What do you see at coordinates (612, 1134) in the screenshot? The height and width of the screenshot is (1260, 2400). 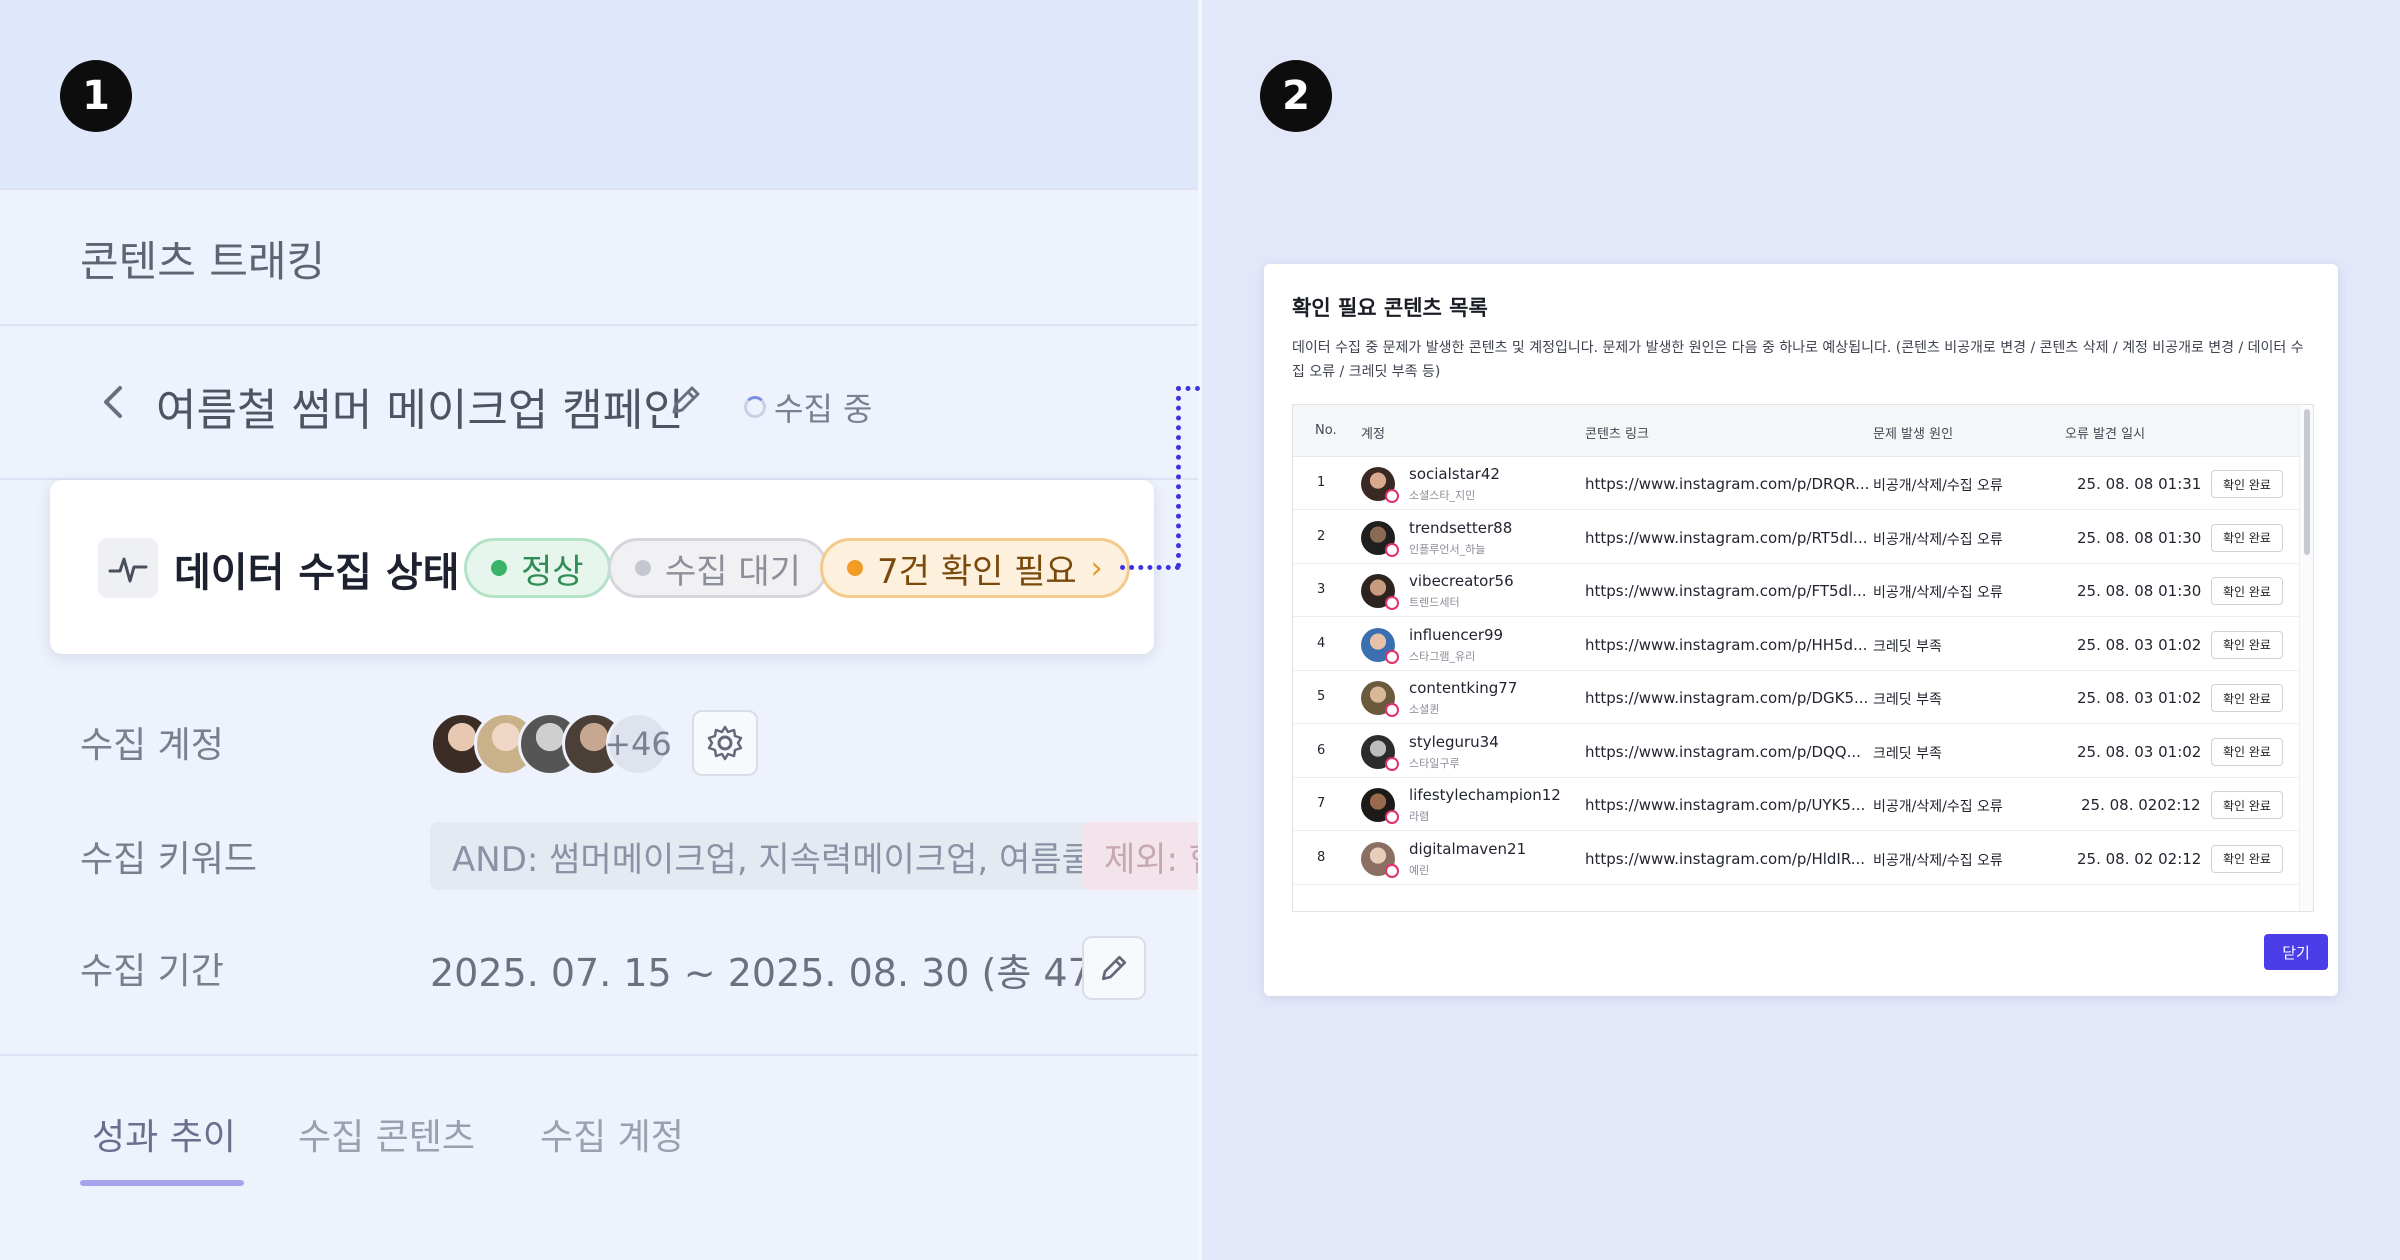 I see `tab-collected-accounts: 수집 계정` at bounding box center [612, 1134].